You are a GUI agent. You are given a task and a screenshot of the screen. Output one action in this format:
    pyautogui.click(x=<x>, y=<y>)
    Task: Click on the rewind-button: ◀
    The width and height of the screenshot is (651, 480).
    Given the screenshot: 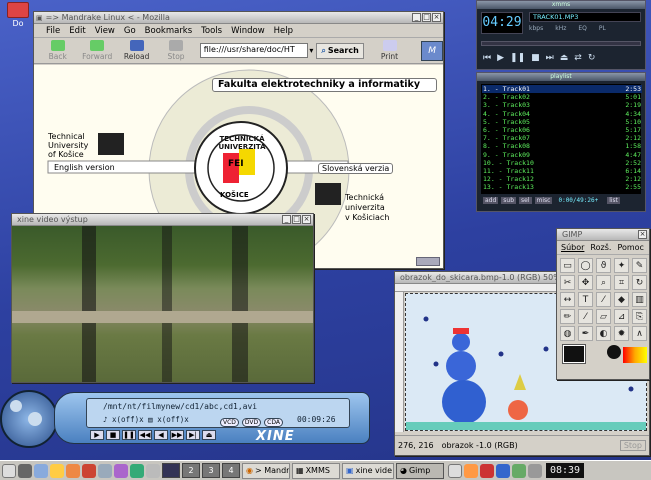 What is the action you would take?
    pyautogui.click(x=161, y=435)
    